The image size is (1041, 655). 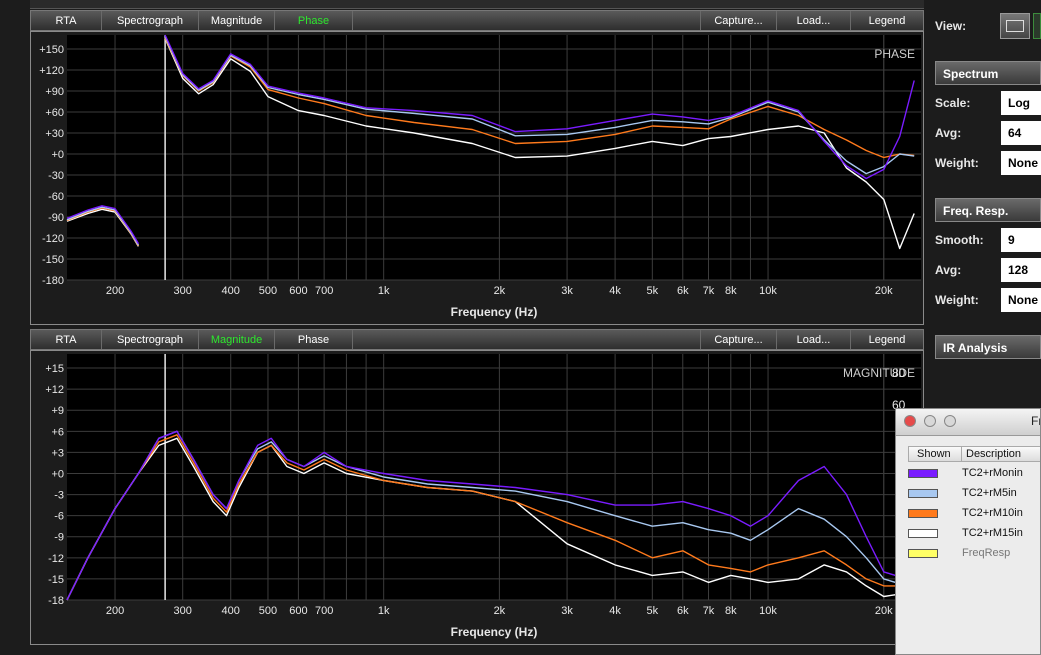 I want to click on window-icon, so click(x=1015, y=26).